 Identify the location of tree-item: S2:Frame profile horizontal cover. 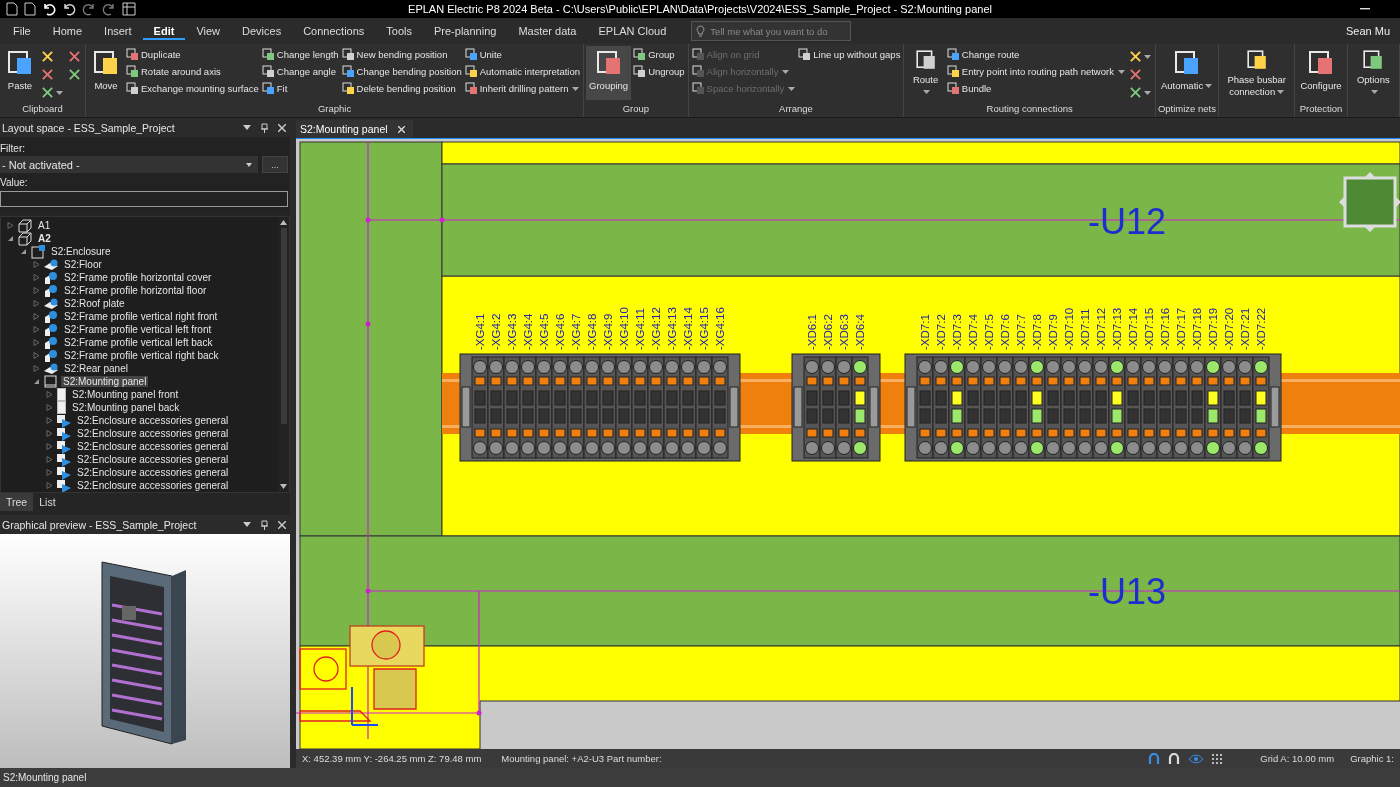
(138, 277).